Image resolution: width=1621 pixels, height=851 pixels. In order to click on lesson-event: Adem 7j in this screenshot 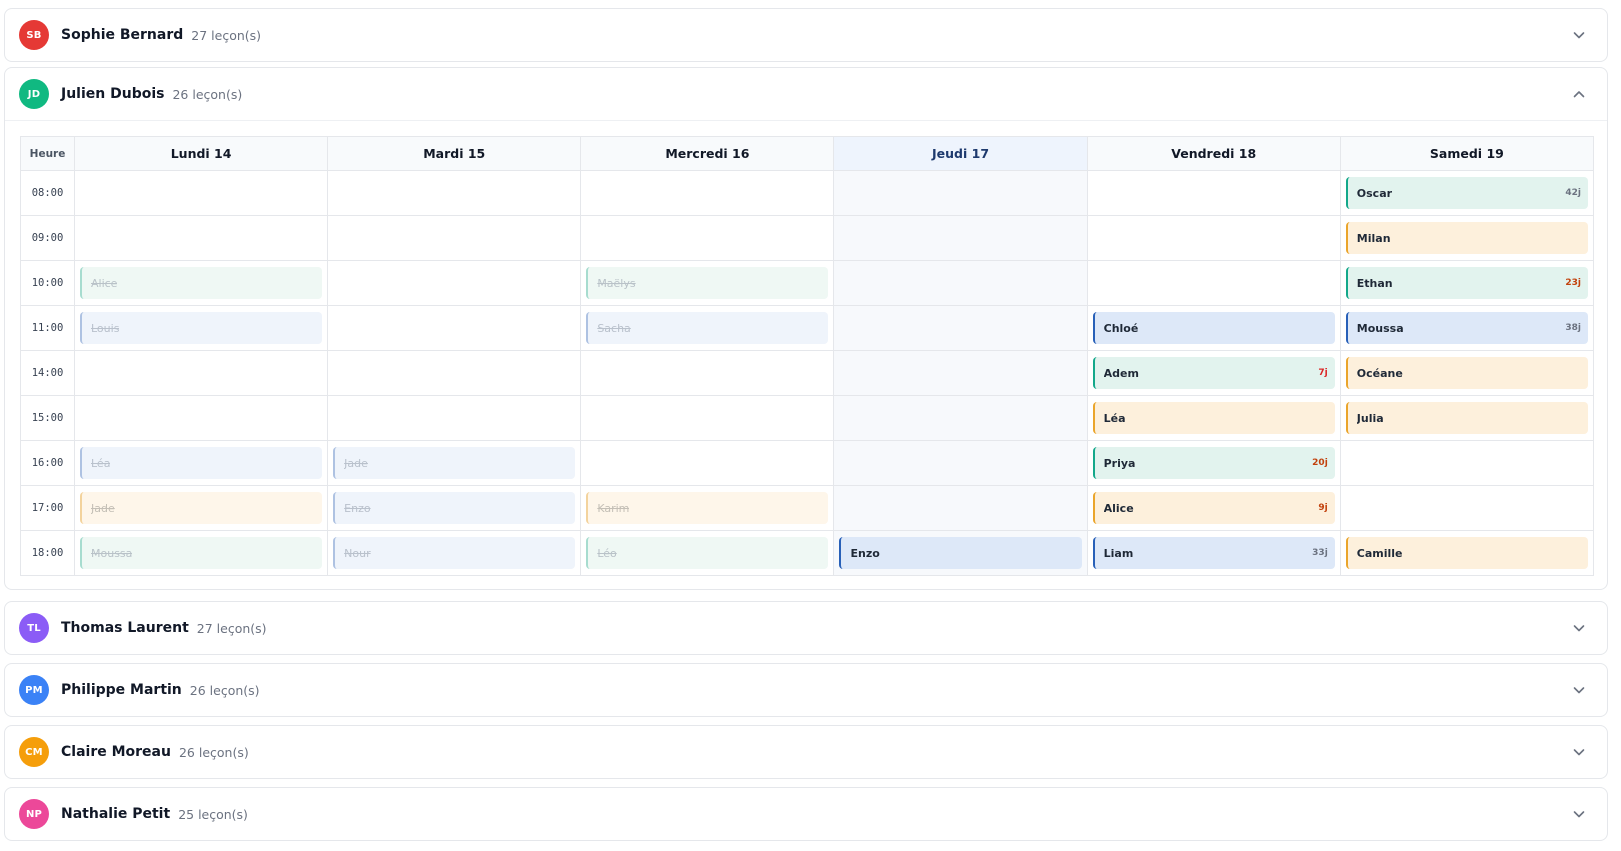, I will do `click(1213, 373)`.